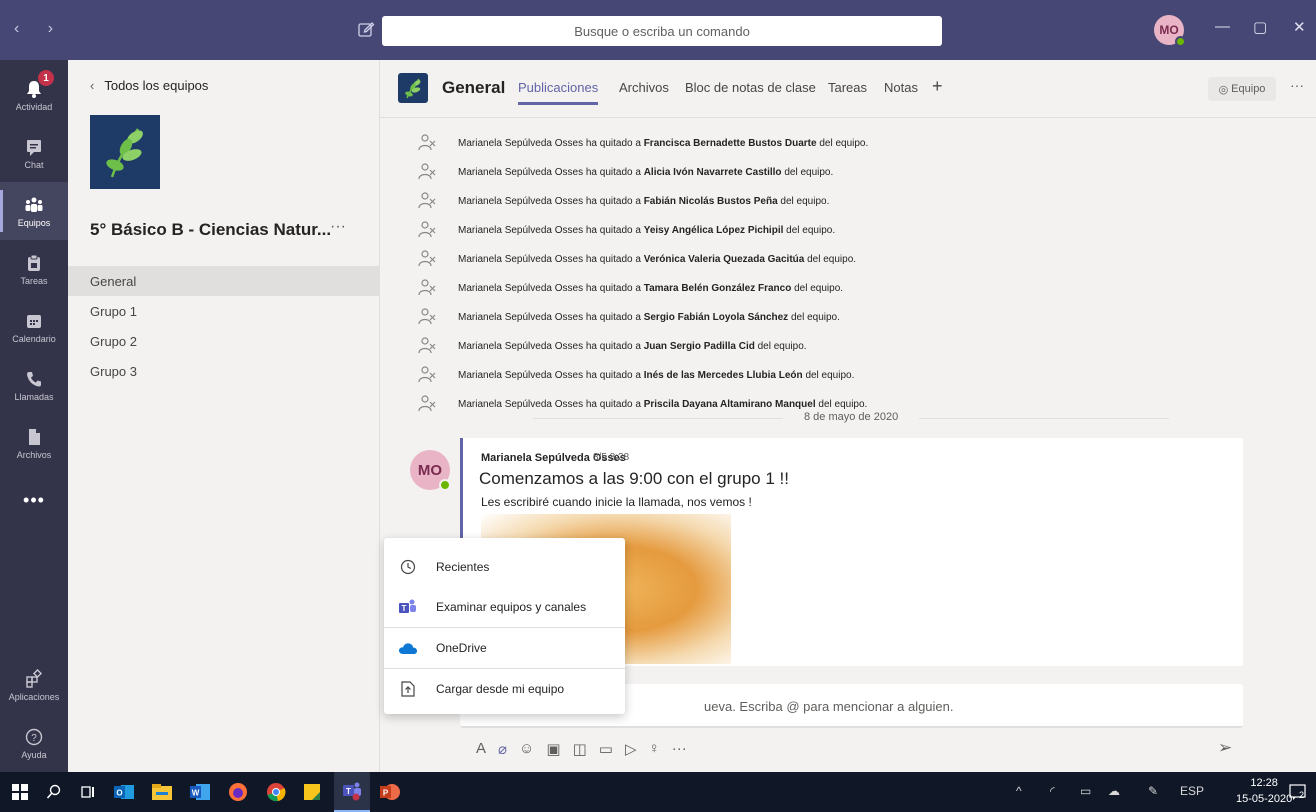  I want to click on minimize-icon: —, so click(1222, 26).